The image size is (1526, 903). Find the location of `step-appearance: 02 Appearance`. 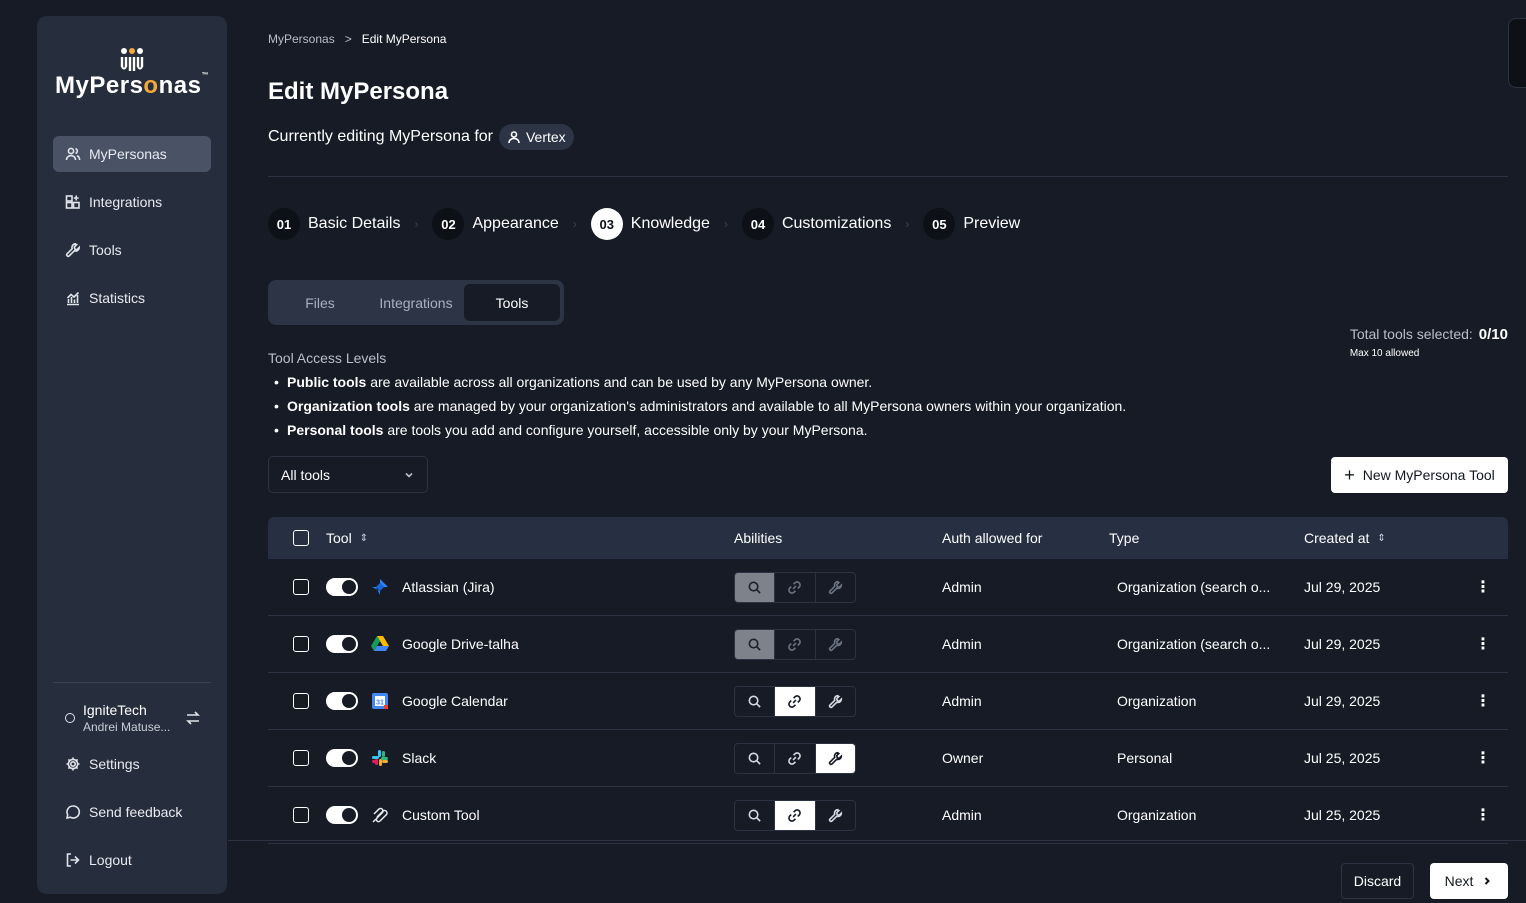

step-appearance: 02 Appearance is located at coordinates (495, 224).